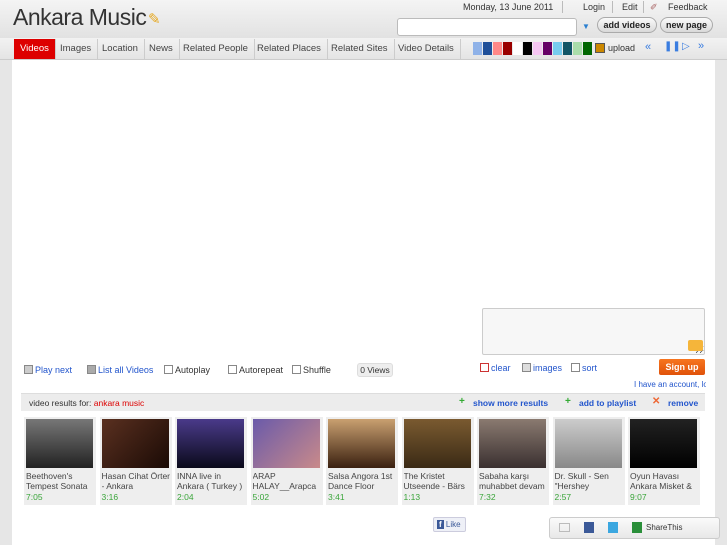 Image resolution: width=727 pixels, height=545 pixels. Describe the element at coordinates (510, 403) in the screenshot. I see `show-more-results-link: show more results` at that location.